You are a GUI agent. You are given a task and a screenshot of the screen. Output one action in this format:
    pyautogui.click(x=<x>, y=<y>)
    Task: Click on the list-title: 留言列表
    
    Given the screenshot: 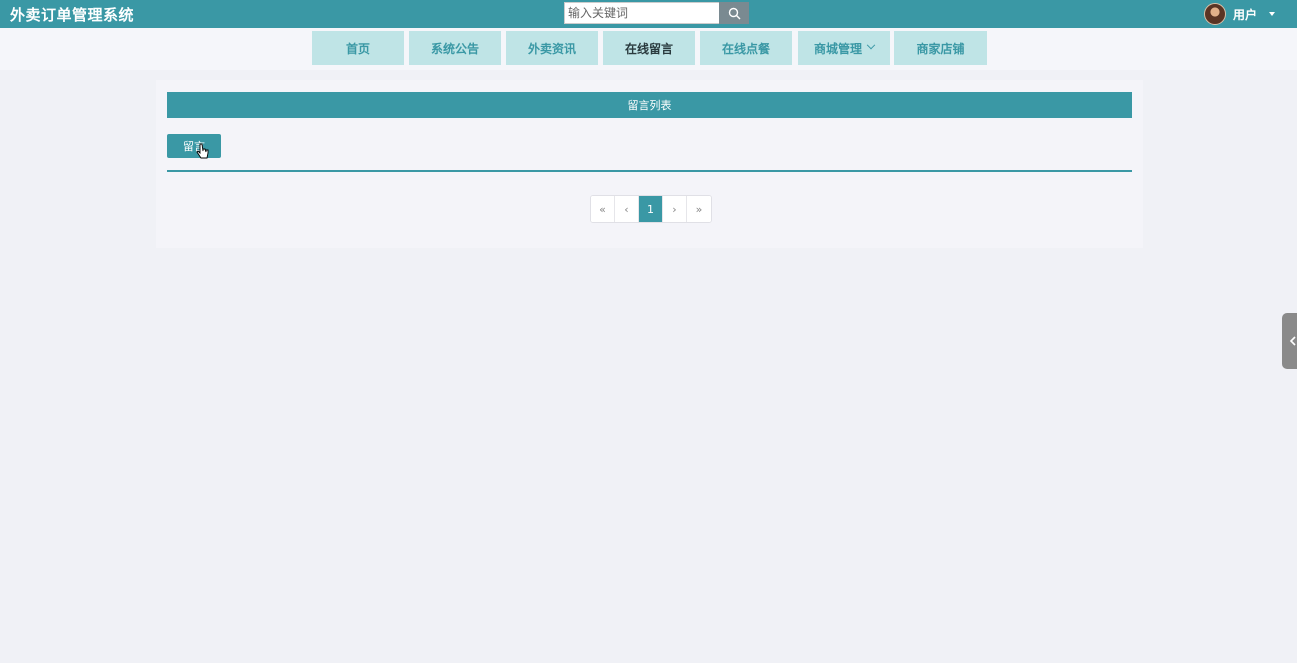 What is the action you would take?
    pyautogui.click(x=649, y=105)
    